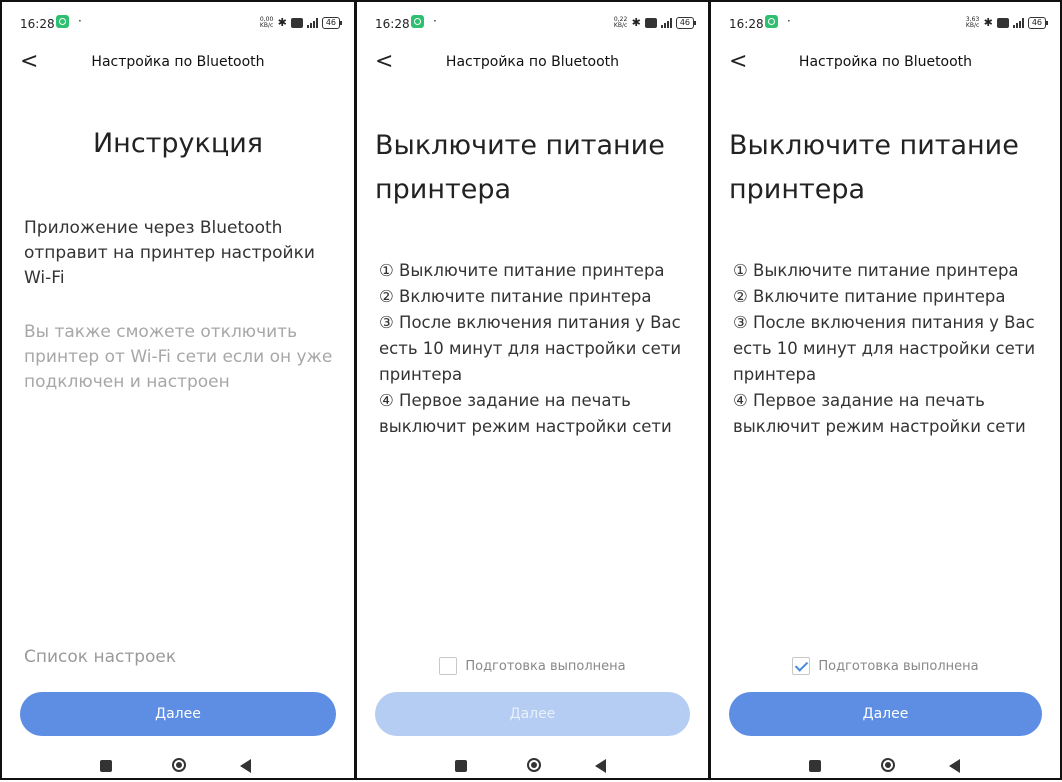  What do you see at coordinates (536, 24) in the screenshot?
I see `status-bar: 16:28 · 0,22 KB/c ✱ 46` at bounding box center [536, 24].